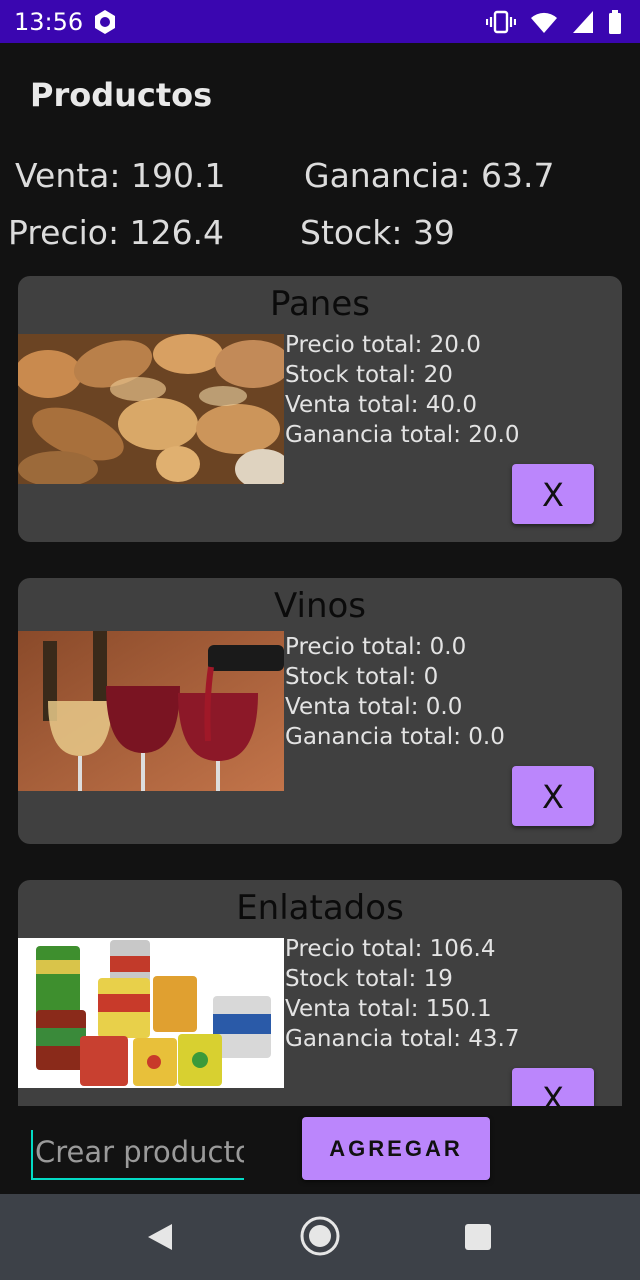 The height and width of the screenshot is (1280, 640). I want to click on page-title: Productos, so click(121, 95).